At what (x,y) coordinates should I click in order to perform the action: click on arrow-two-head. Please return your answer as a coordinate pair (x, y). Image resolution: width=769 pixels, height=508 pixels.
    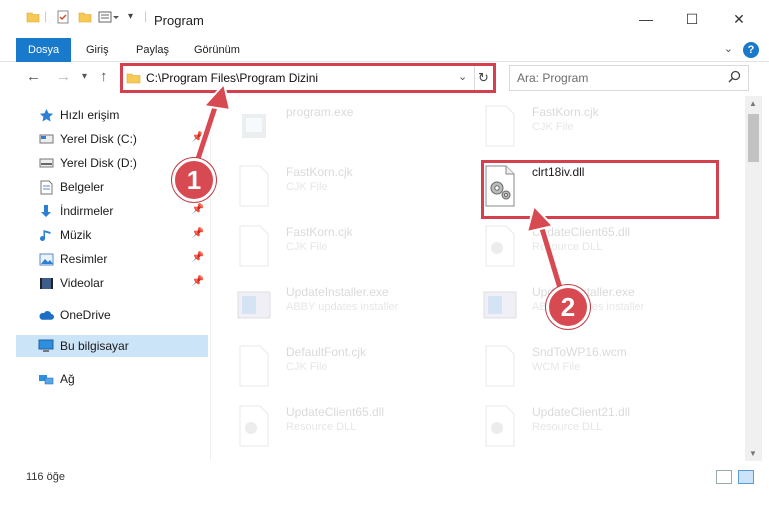
    Looking at the image, I should click on (540, 219).